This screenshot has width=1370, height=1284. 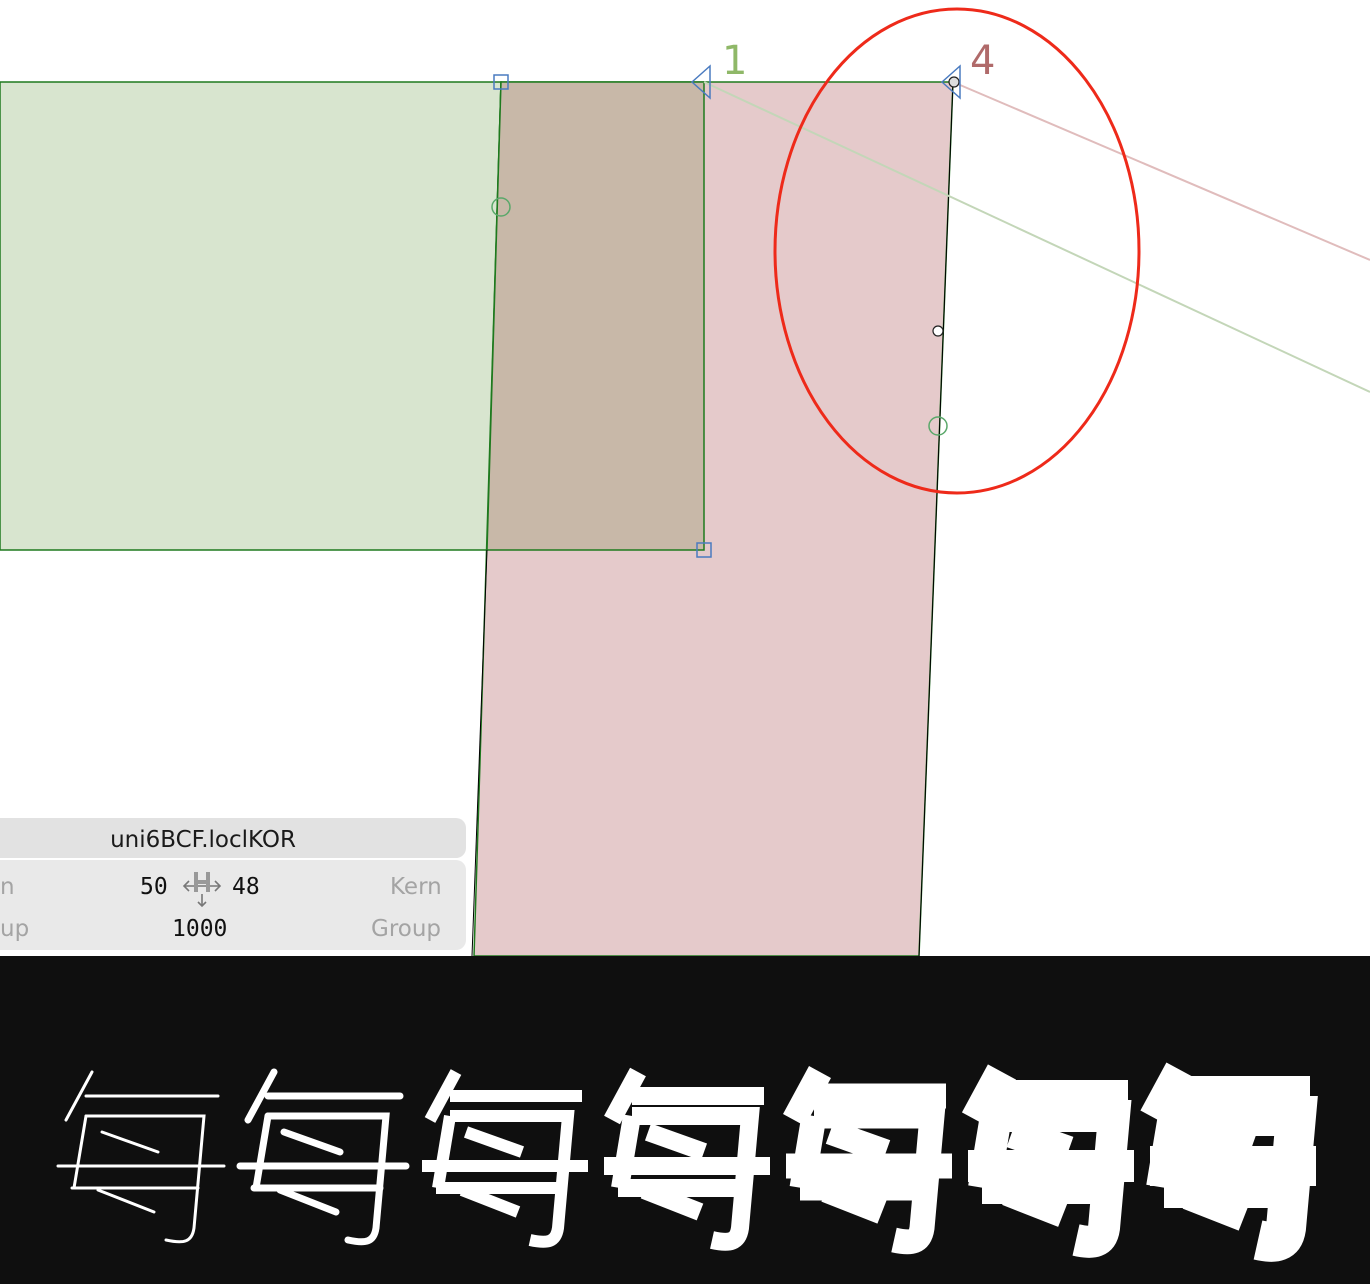 What do you see at coordinates (202, 888) in the screenshot?
I see `sidebearing-arrows-icon` at bounding box center [202, 888].